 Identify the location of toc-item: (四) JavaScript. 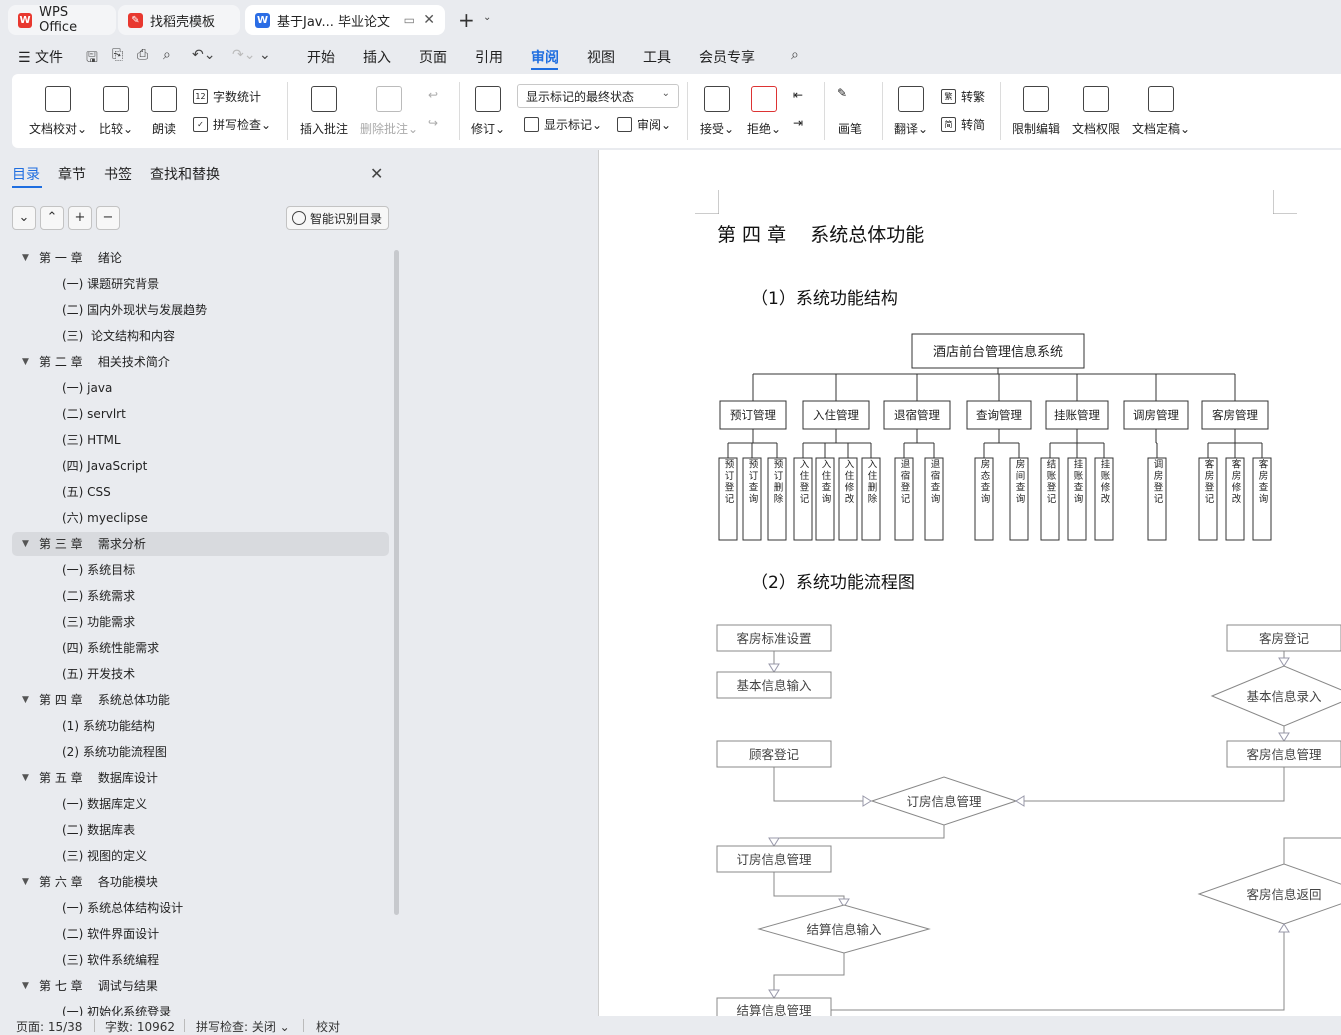
(200, 466).